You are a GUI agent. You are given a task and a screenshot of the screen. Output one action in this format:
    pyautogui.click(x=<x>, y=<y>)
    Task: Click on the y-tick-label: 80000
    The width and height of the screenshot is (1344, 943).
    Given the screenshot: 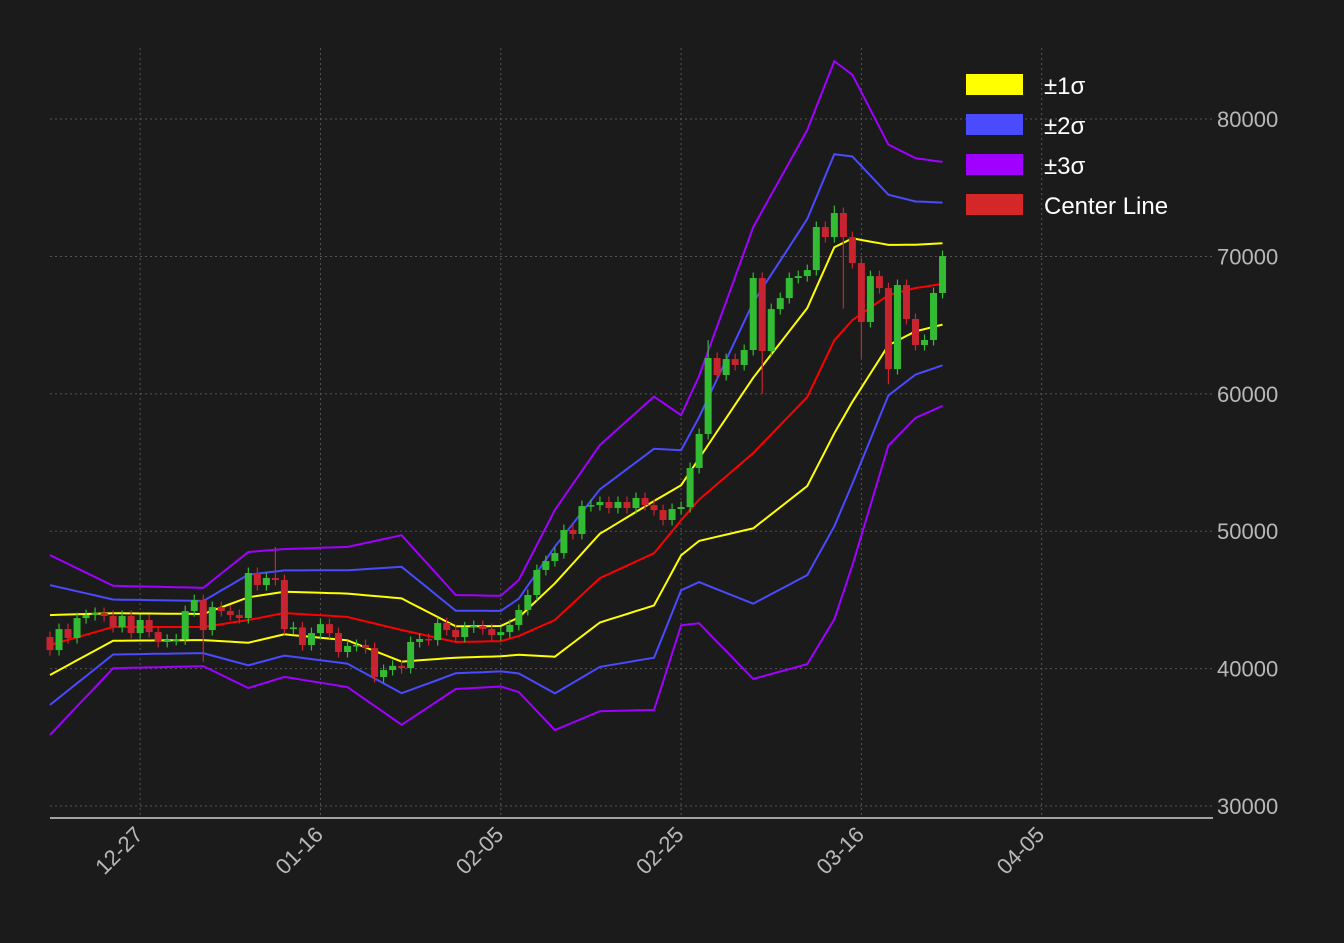 What is the action you would take?
    pyautogui.click(x=1247, y=119)
    